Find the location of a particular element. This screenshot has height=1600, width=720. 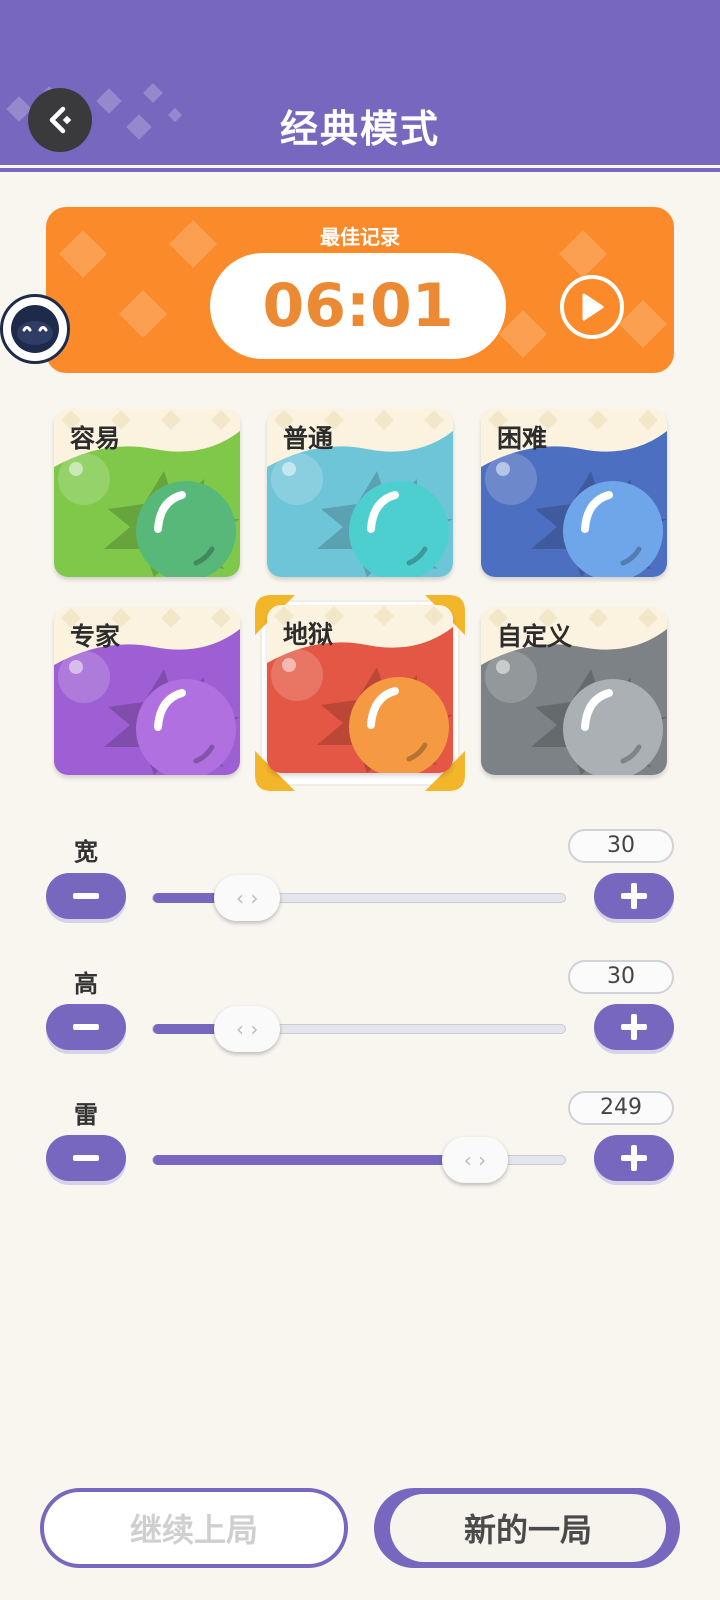

difficulty-label-custom: 自定义 is located at coordinates (535, 636).